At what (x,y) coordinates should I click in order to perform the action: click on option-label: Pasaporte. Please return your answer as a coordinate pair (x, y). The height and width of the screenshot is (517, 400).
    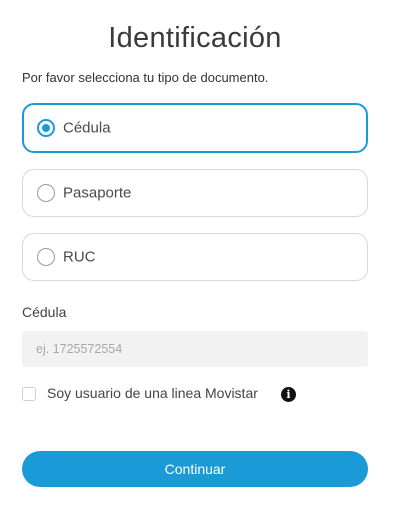
    Looking at the image, I should click on (97, 193).